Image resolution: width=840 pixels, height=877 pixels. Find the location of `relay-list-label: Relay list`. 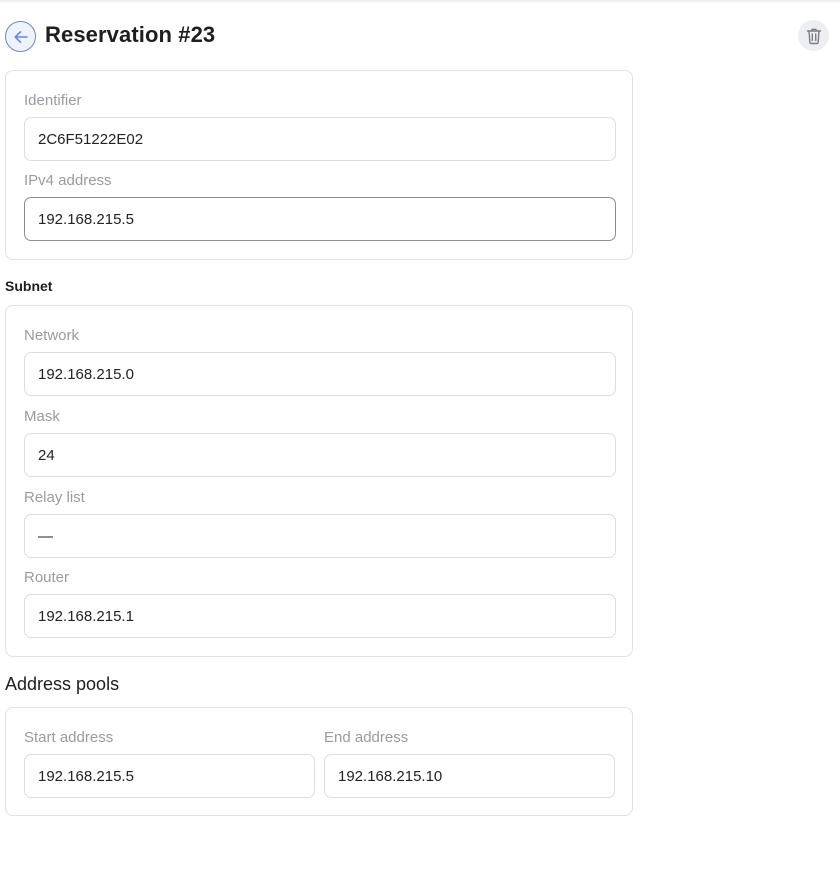

relay-list-label: Relay list is located at coordinates (54, 497).